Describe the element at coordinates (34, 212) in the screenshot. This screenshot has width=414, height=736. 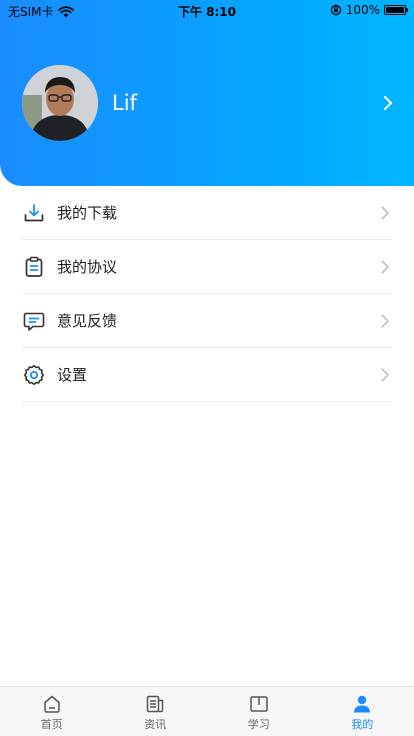
I see `download-icon` at that location.